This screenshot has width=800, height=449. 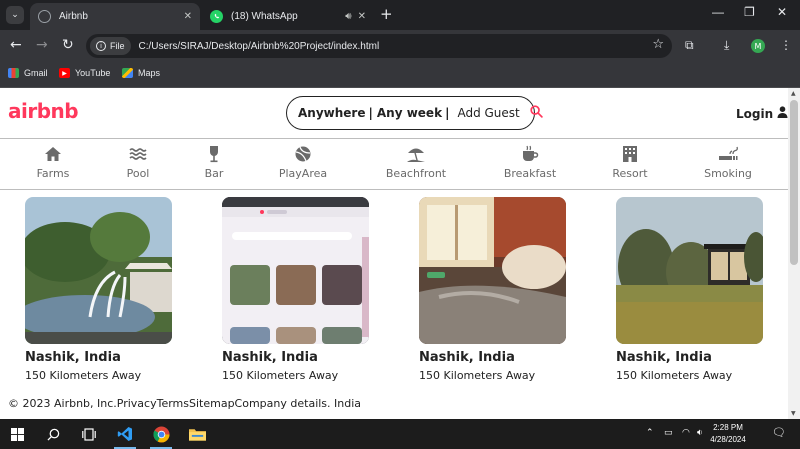 I want to click on category-label: Pool, so click(x=138, y=173).